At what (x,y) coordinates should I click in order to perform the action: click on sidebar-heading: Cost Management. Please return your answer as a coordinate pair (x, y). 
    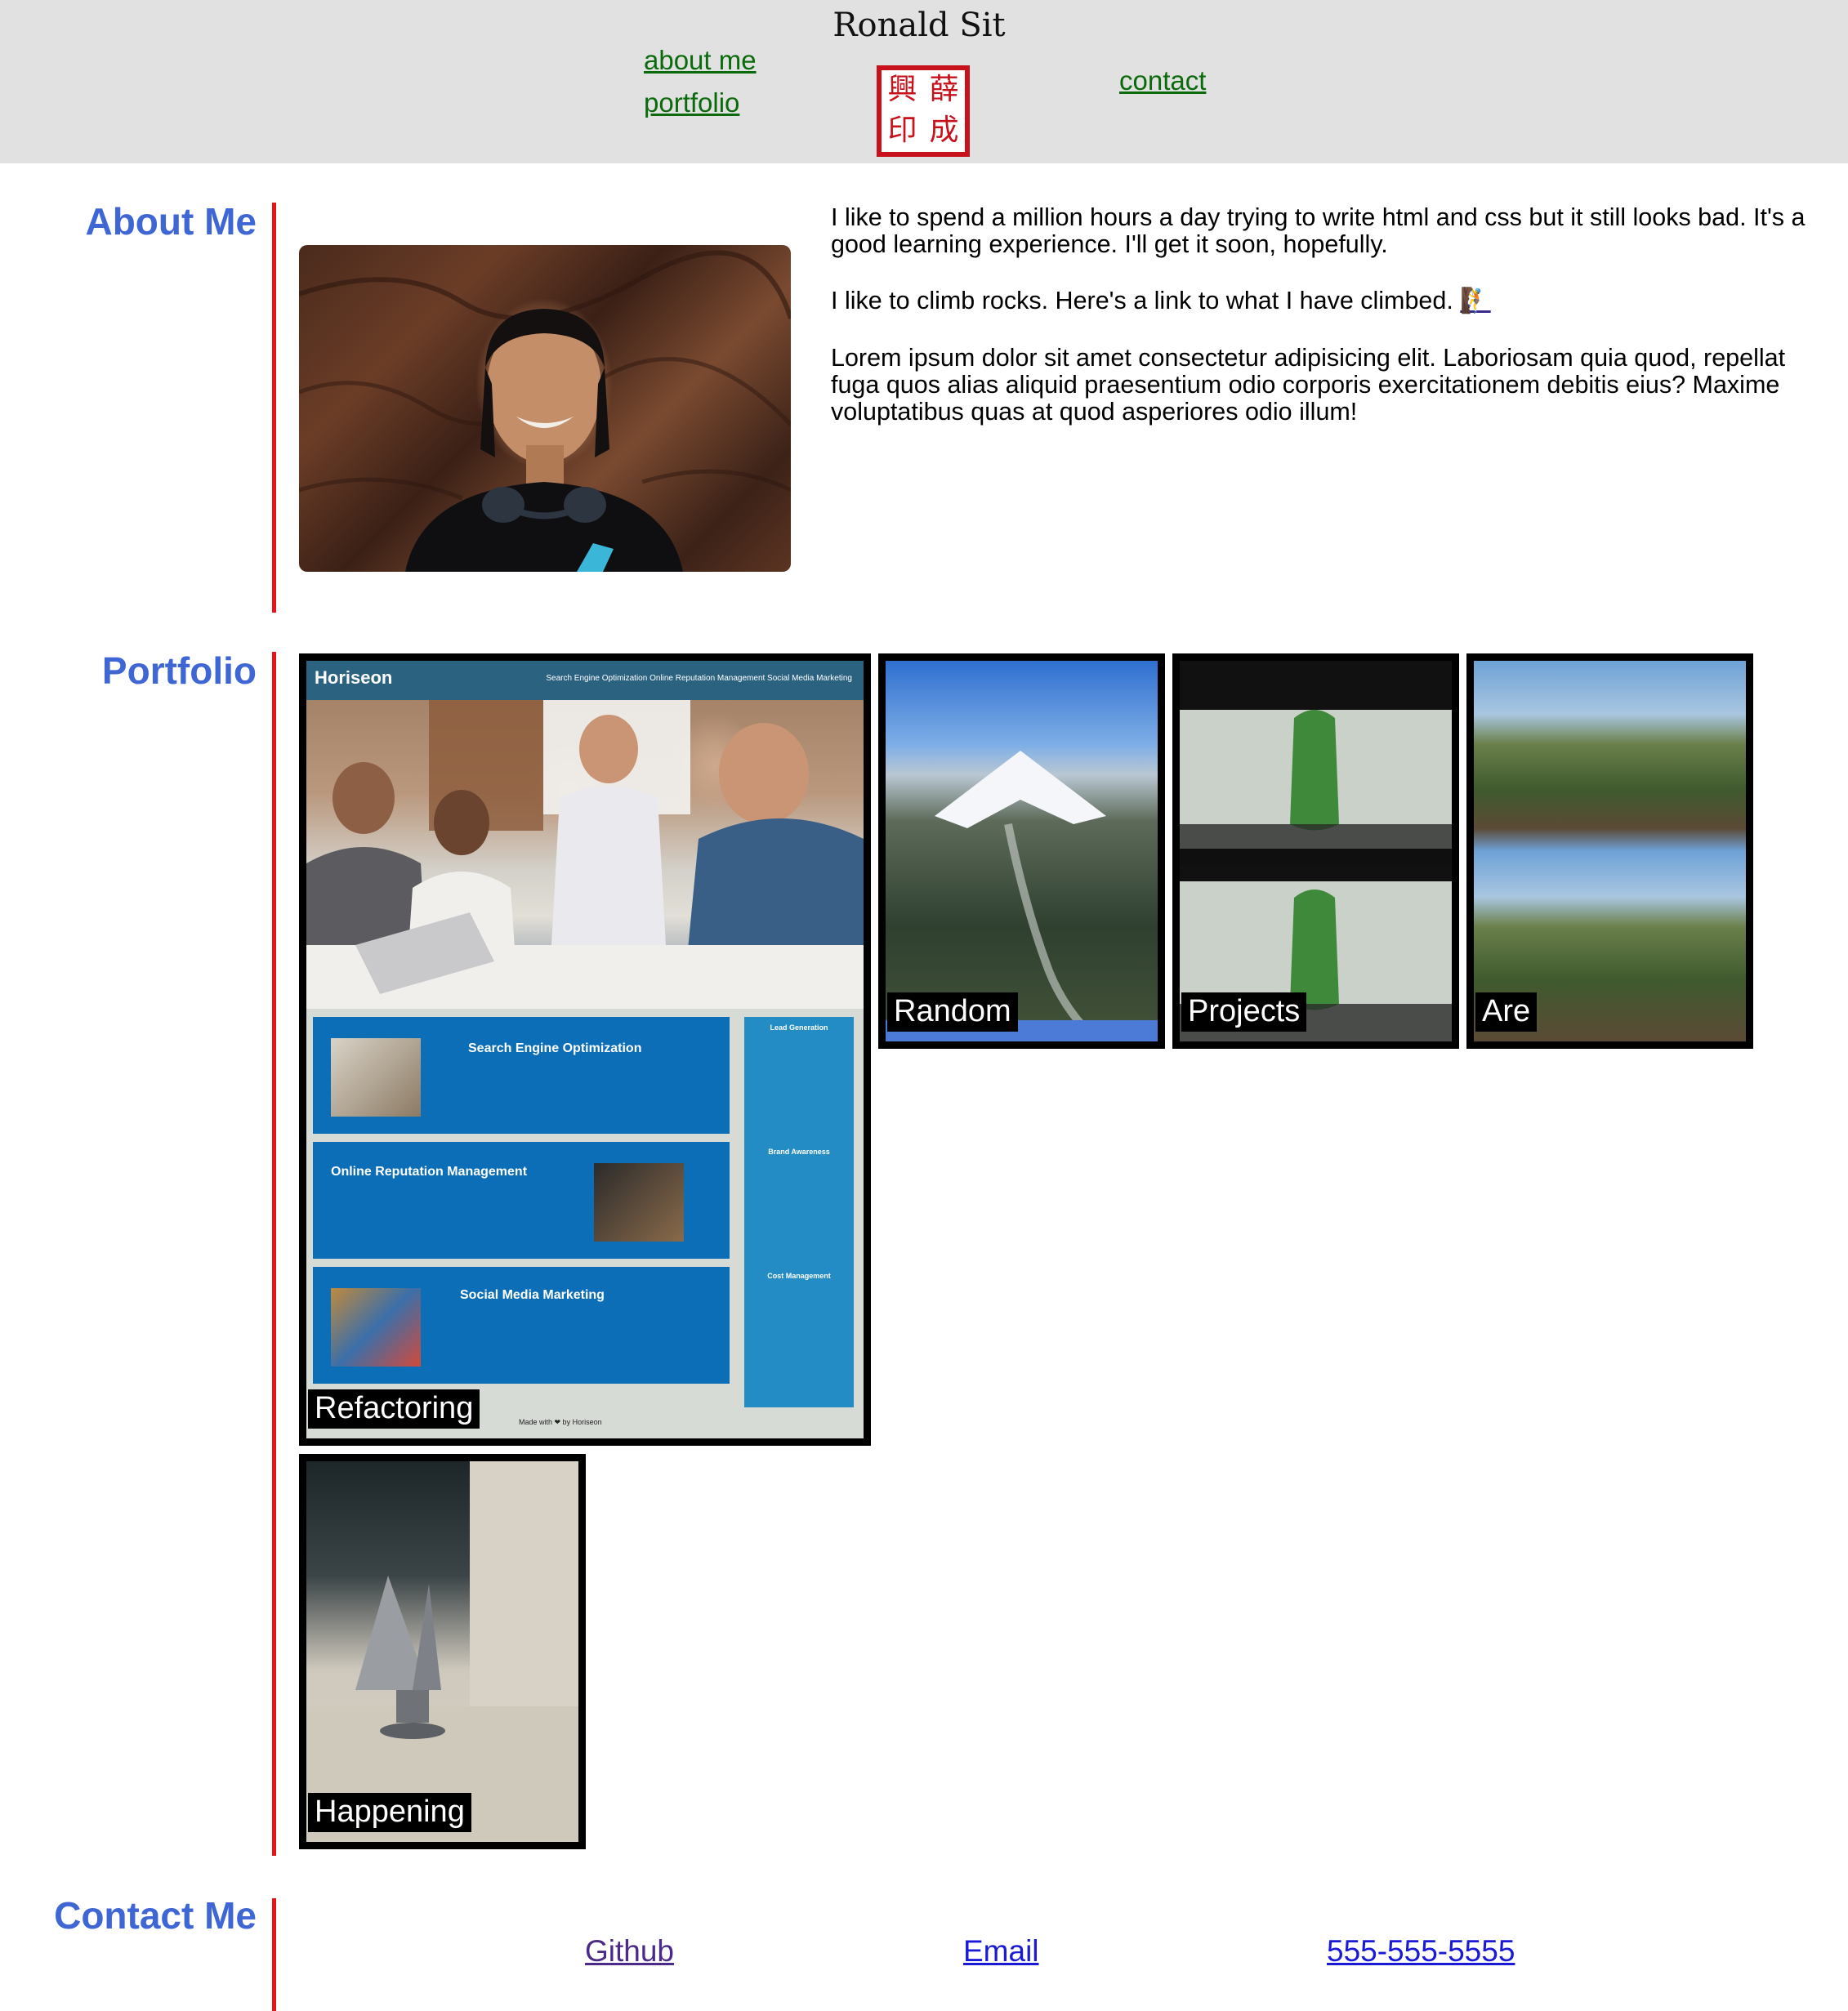
    Looking at the image, I should click on (799, 1276).